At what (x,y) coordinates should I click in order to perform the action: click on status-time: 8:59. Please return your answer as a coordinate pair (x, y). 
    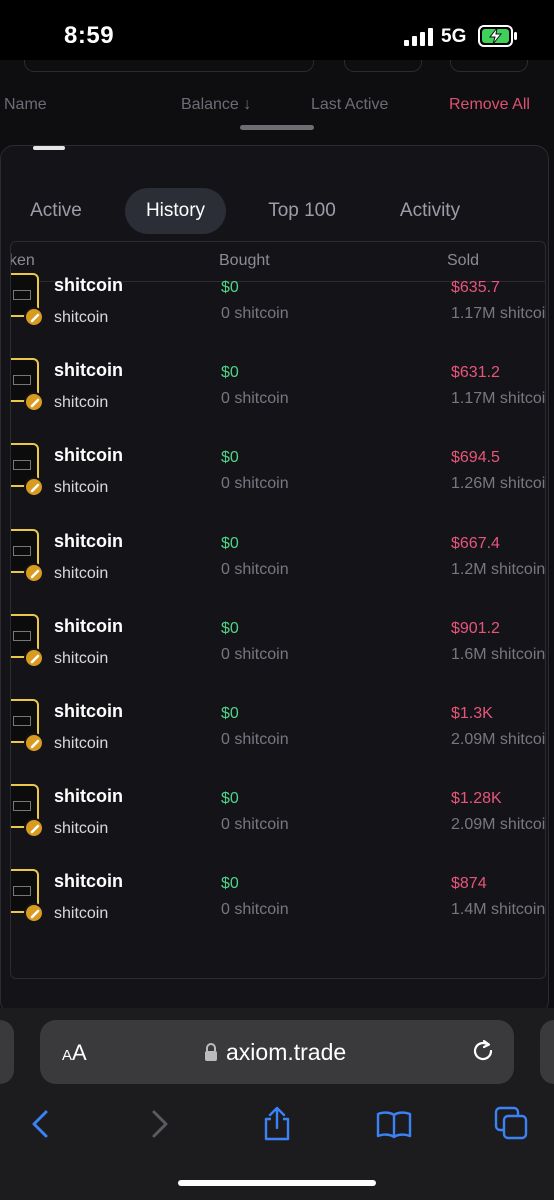
    Looking at the image, I should click on (89, 35).